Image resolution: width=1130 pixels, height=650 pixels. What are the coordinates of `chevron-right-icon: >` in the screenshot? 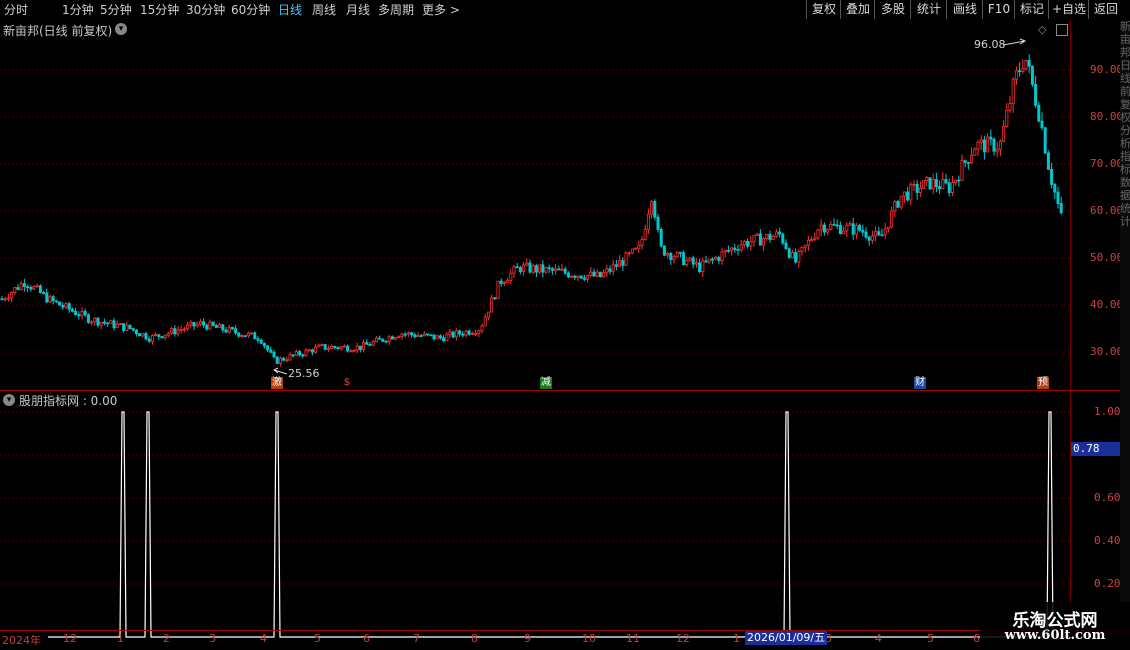 It's located at (453, 10).